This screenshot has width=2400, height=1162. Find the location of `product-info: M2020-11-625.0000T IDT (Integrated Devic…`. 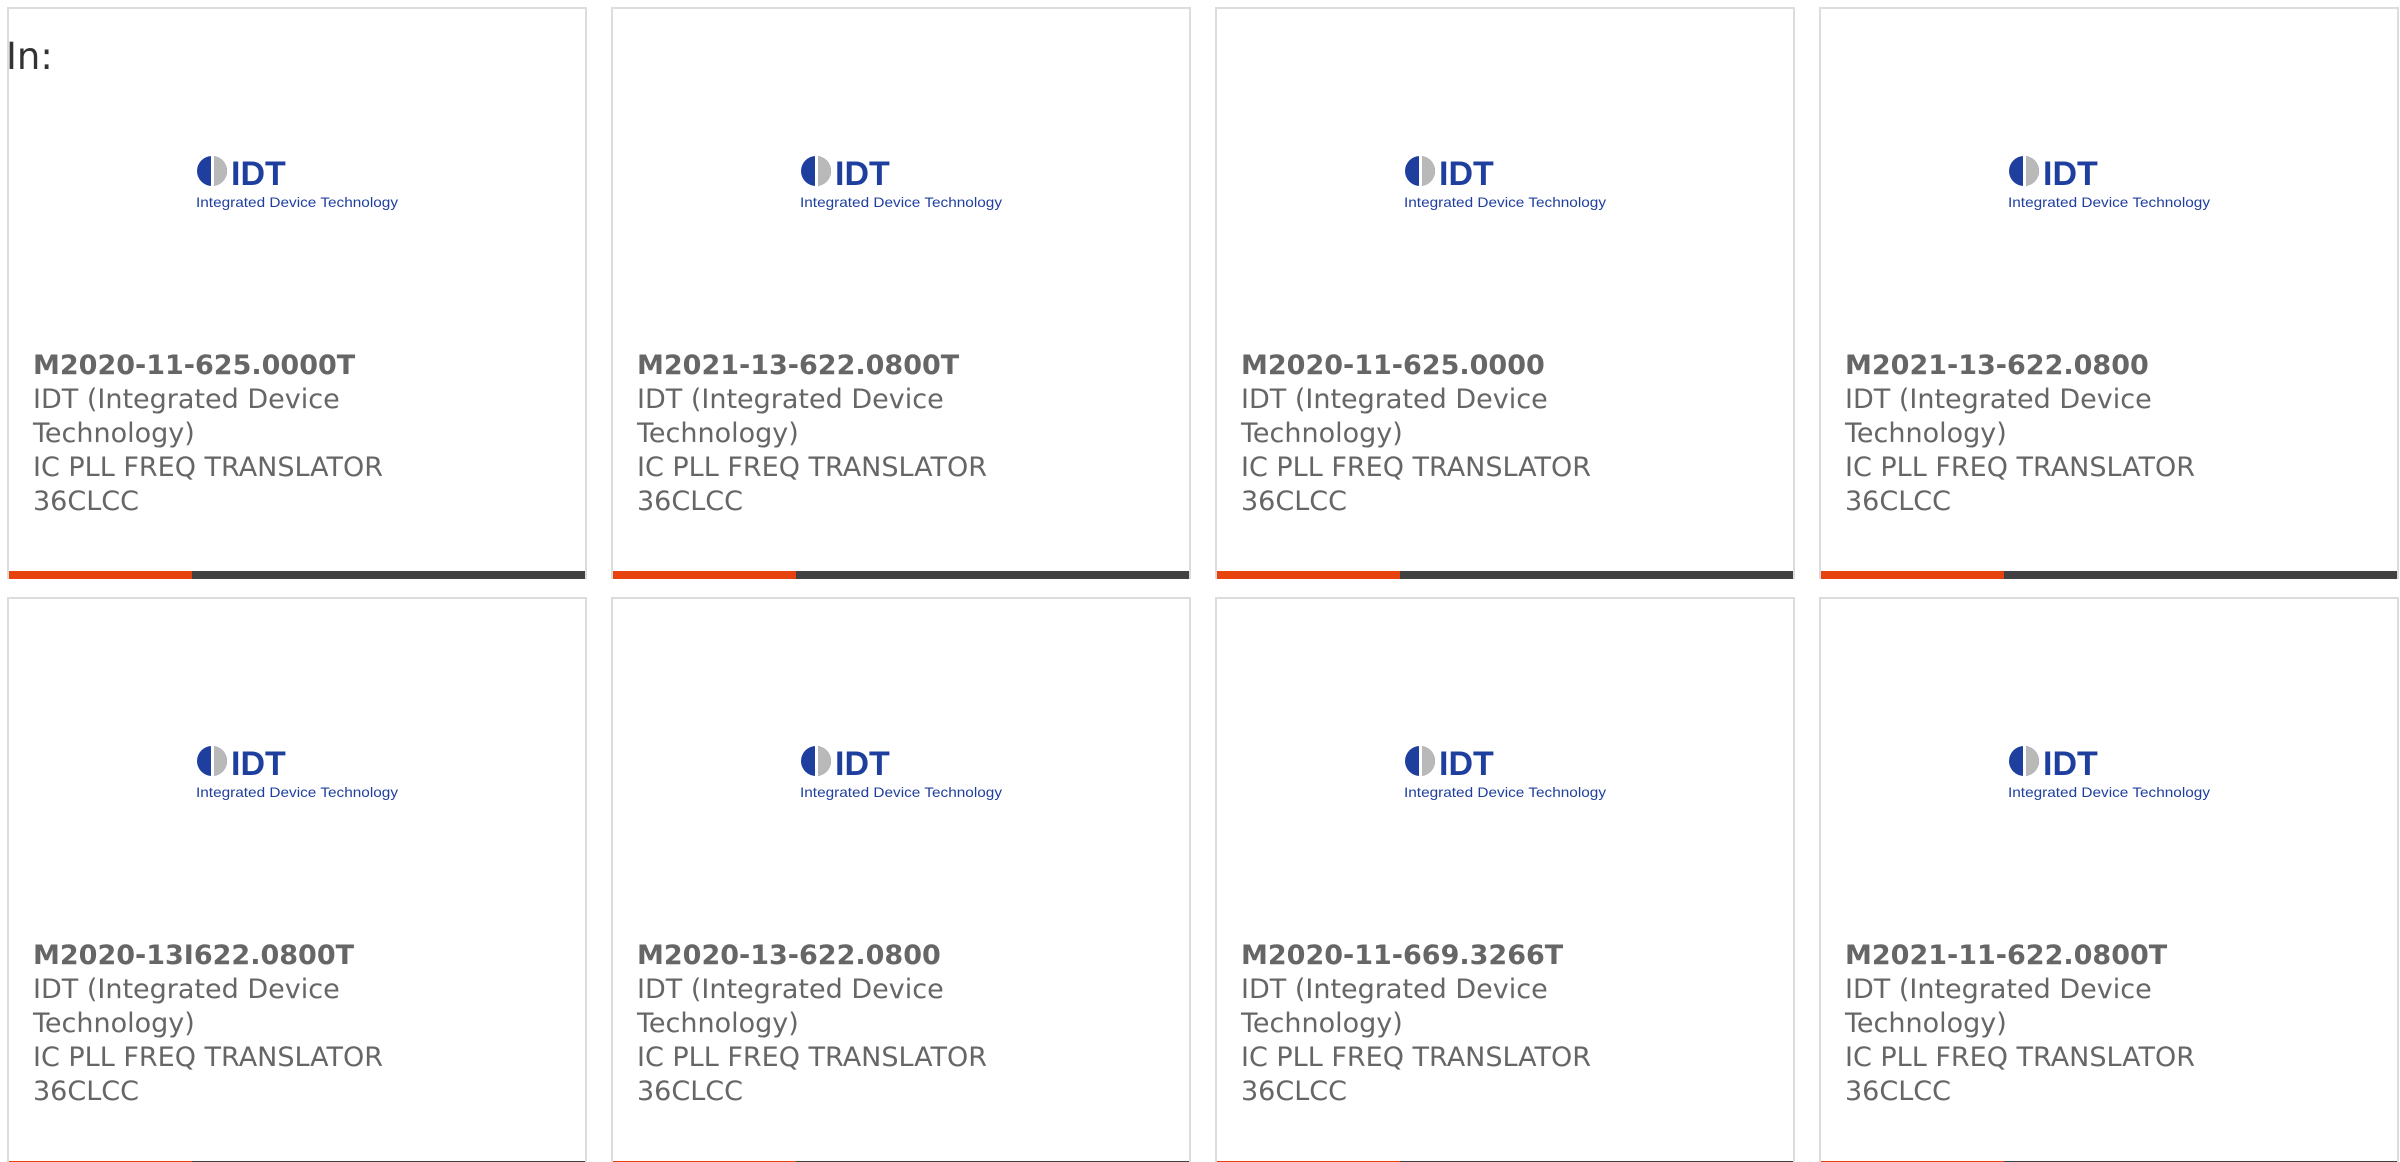

product-info: M2020-11-625.0000T IDT (Integrated Devic… is located at coordinates (213, 434).